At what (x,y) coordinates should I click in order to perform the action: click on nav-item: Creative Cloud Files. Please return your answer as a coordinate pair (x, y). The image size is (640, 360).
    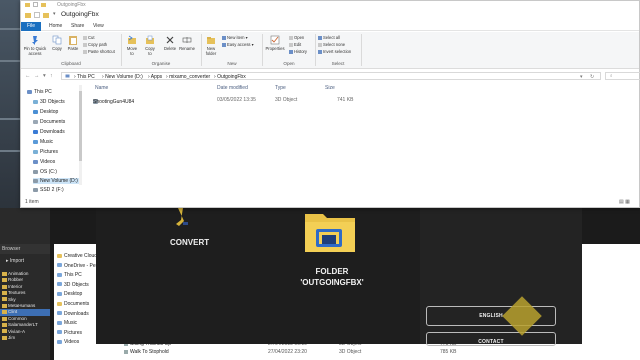
    Looking at the image, I should click on (81, 257).